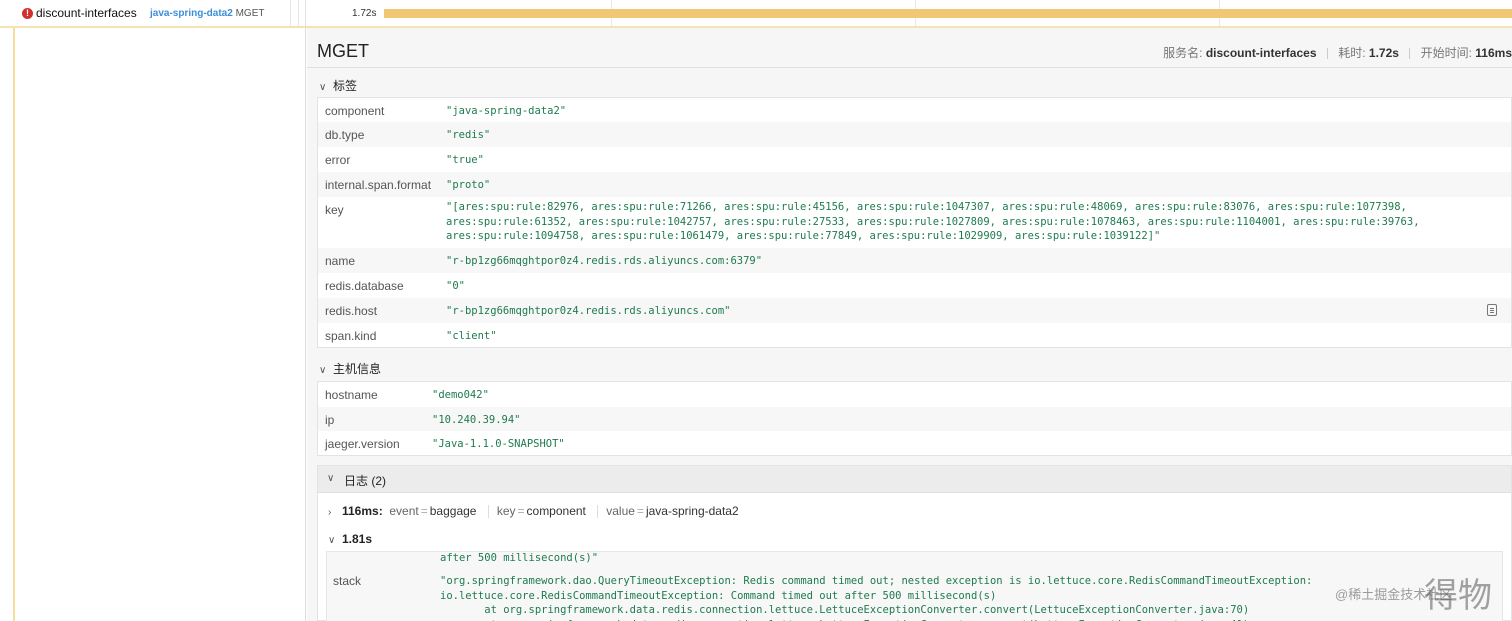 Image resolution: width=1512 pixels, height=621 pixels. What do you see at coordinates (914, 110) in the screenshot?
I see `tag-row: component "java-spring-data2"` at bounding box center [914, 110].